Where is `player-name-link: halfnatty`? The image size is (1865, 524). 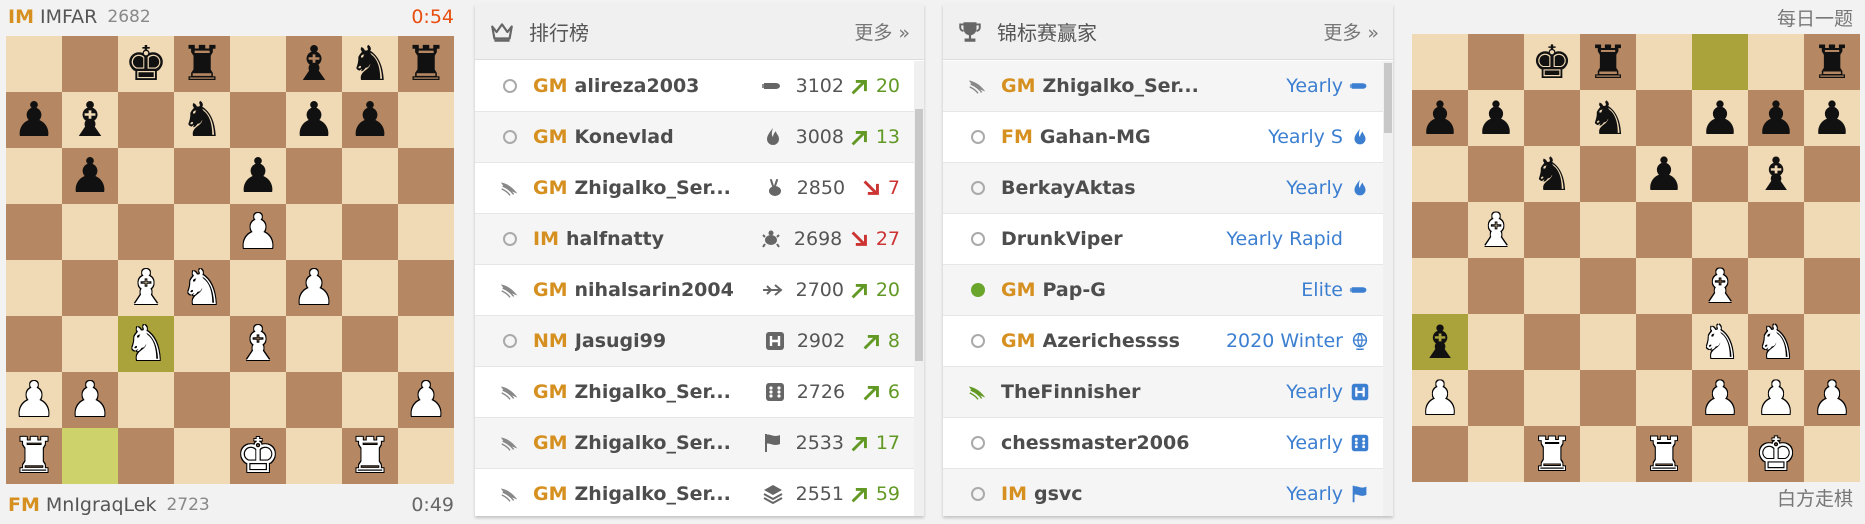
player-name-link: halfnatty is located at coordinates (662, 239).